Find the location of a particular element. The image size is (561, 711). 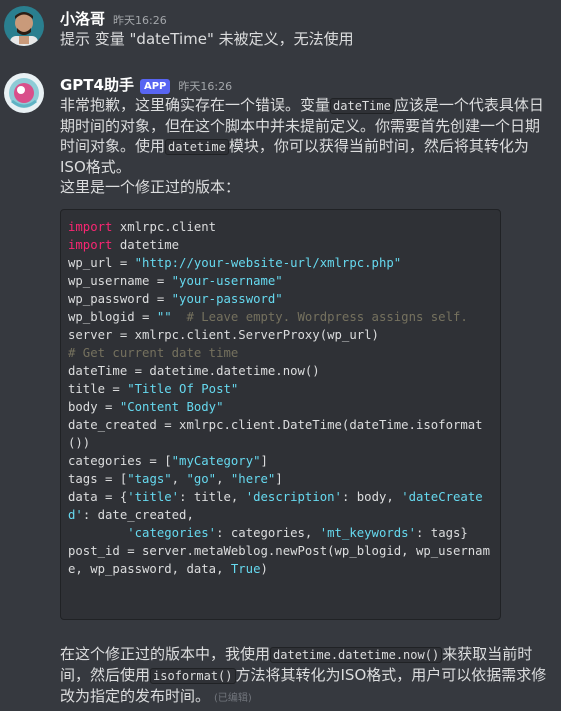

message-header: 小洛哥 昨天16:26 is located at coordinates (113, 18).